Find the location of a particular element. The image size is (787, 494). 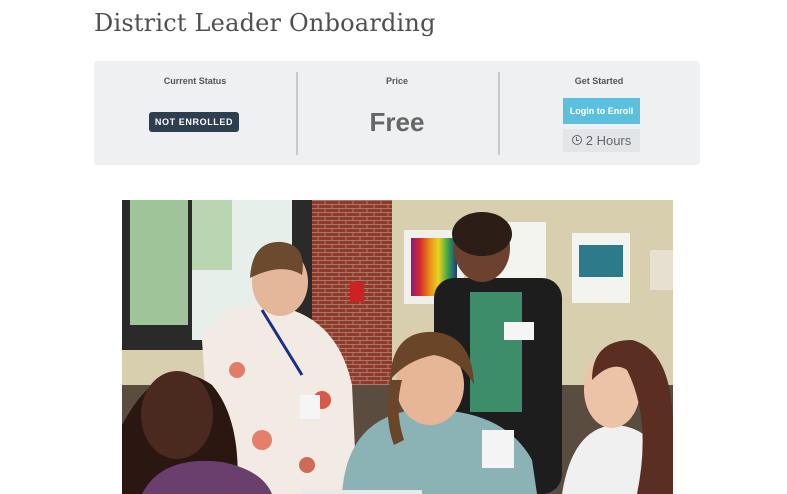

price-column: Price Free is located at coordinates (397, 113).